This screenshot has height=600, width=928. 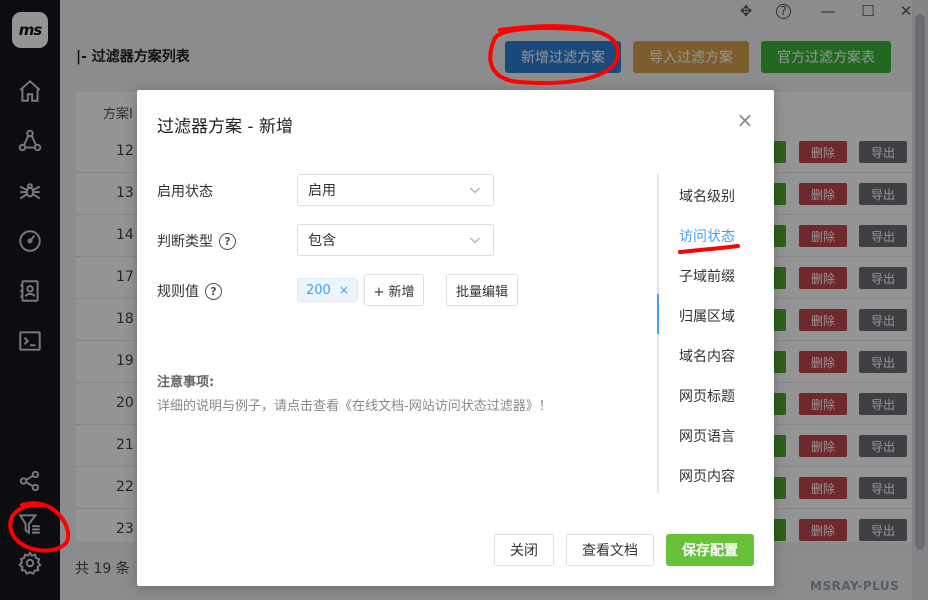 What do you see at coordinates (178, 292) in the screenshot?
I see `rule-label-text: 规则值` at bounding box center [178, 292].